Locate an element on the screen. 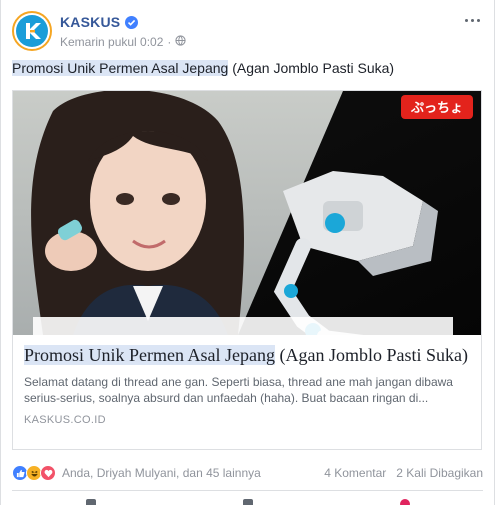  kaskus-logo-icon is located at coordinates (32, 31).